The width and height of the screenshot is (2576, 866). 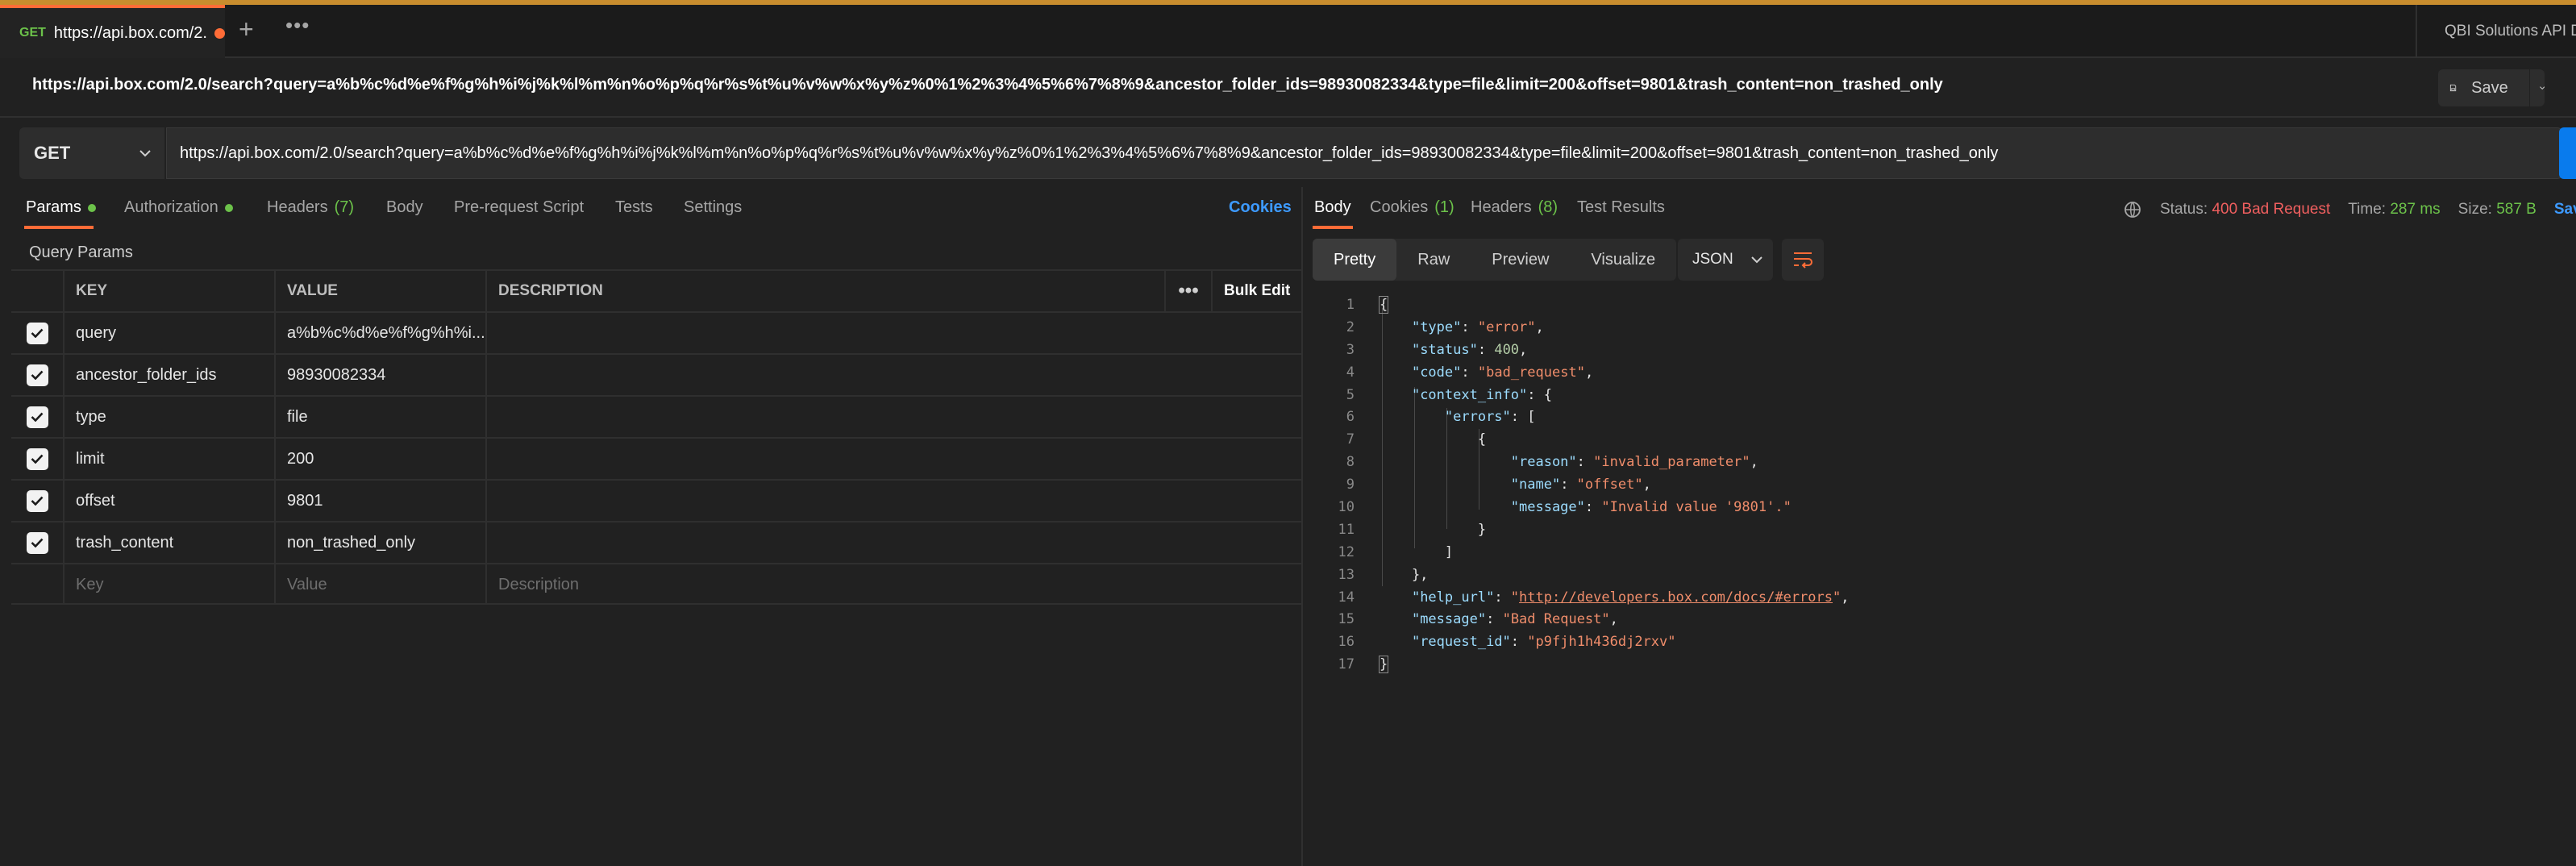 I want to click on line-number: 8, so click(x=1351, y=462).